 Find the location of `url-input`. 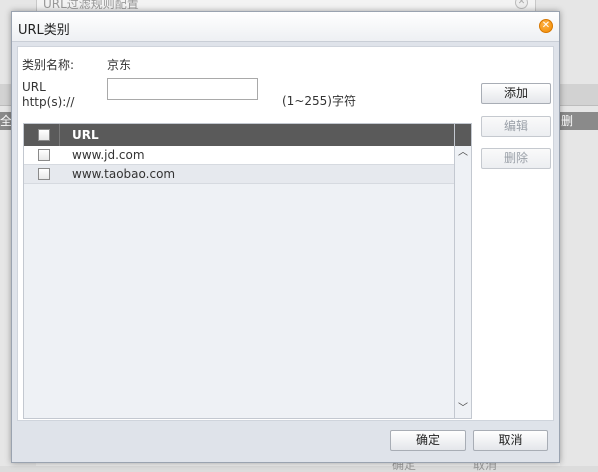

url-input is located at coordinates (182, 89).